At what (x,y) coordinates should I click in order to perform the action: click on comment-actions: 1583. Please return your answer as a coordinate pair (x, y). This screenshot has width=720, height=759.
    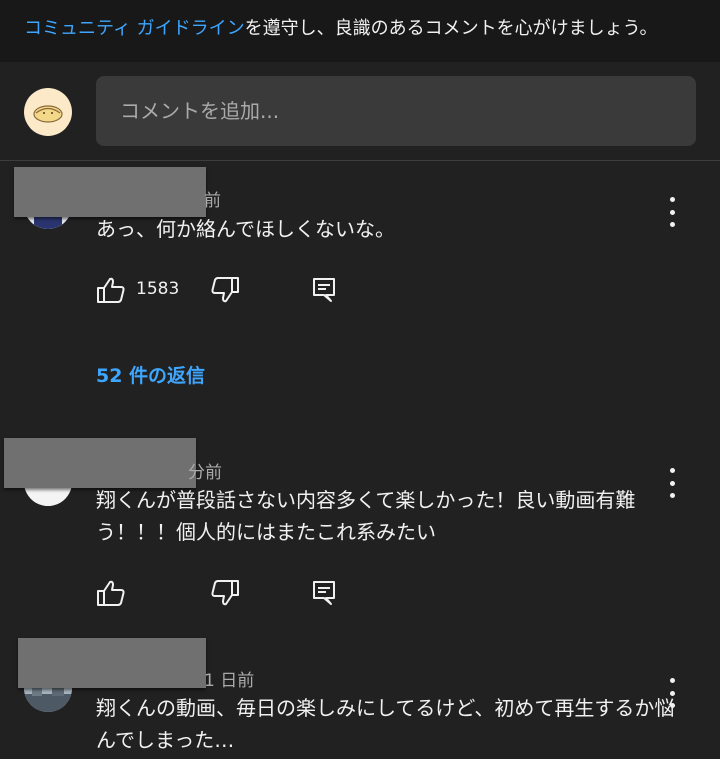
    Looking at the image, I should click on (226, 290).